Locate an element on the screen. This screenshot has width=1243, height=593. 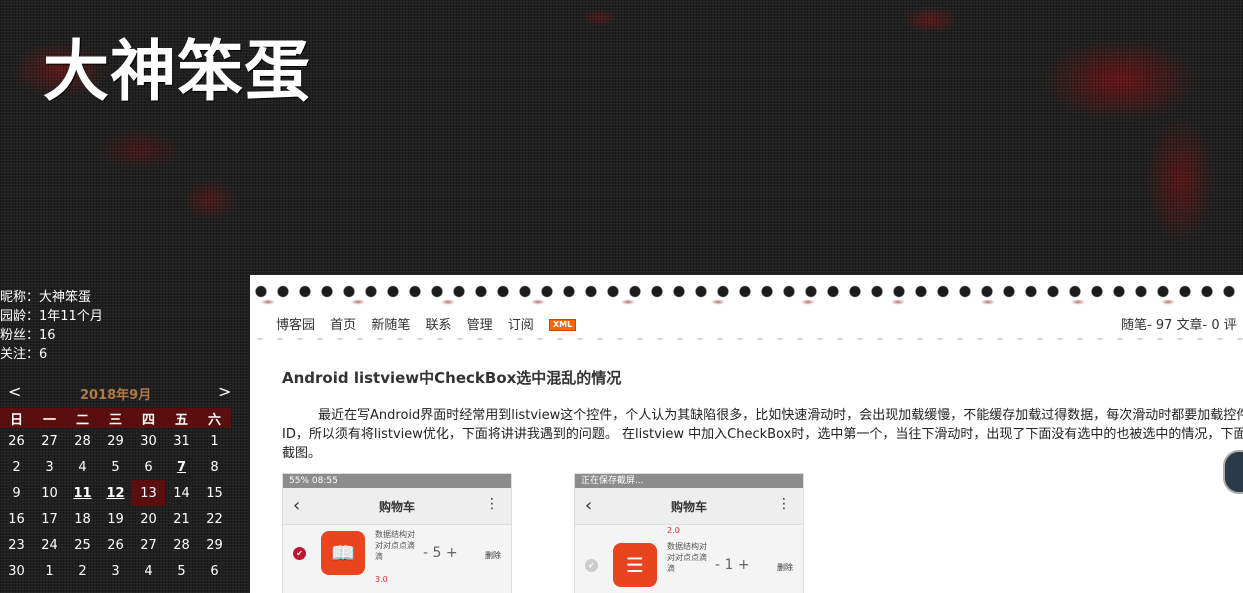
weekday-label: 日 is located at coordinates (16, 418).